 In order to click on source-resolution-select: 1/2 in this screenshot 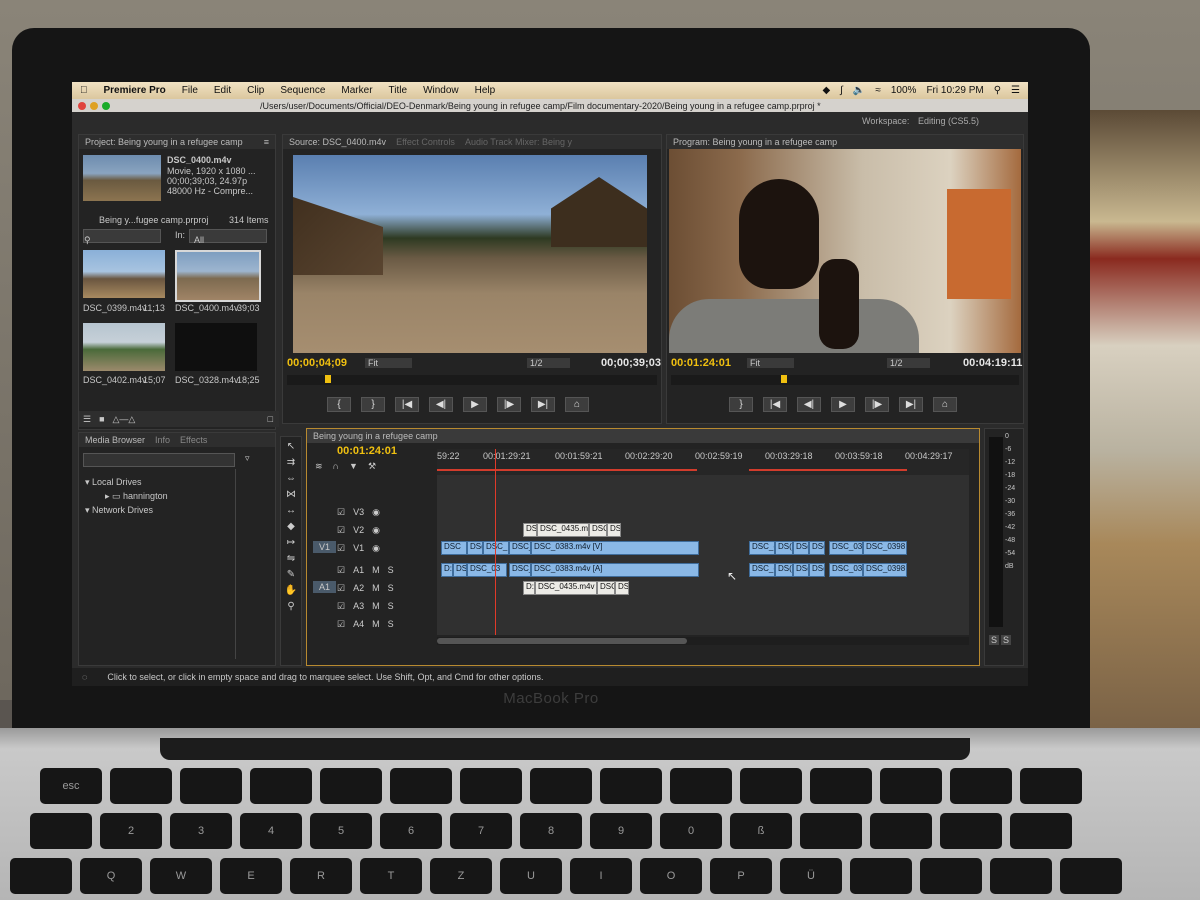, I will do `click(548, 363)`.